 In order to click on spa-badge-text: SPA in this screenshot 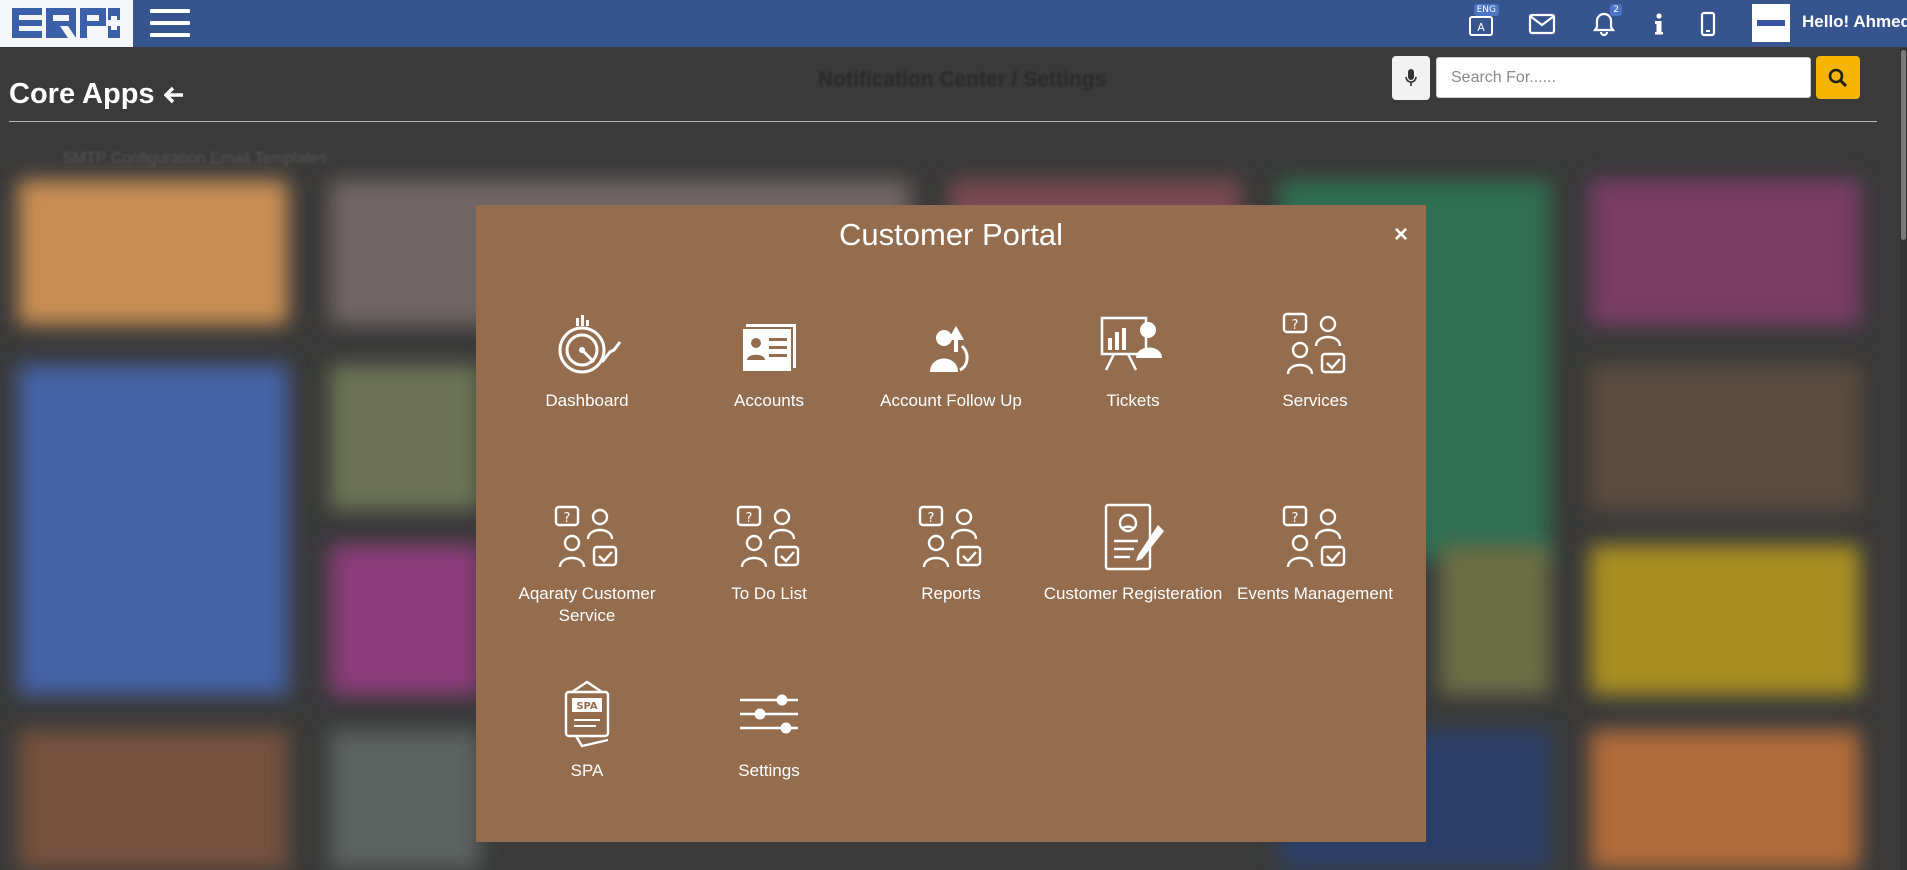, I will do `click(587, 706)`.